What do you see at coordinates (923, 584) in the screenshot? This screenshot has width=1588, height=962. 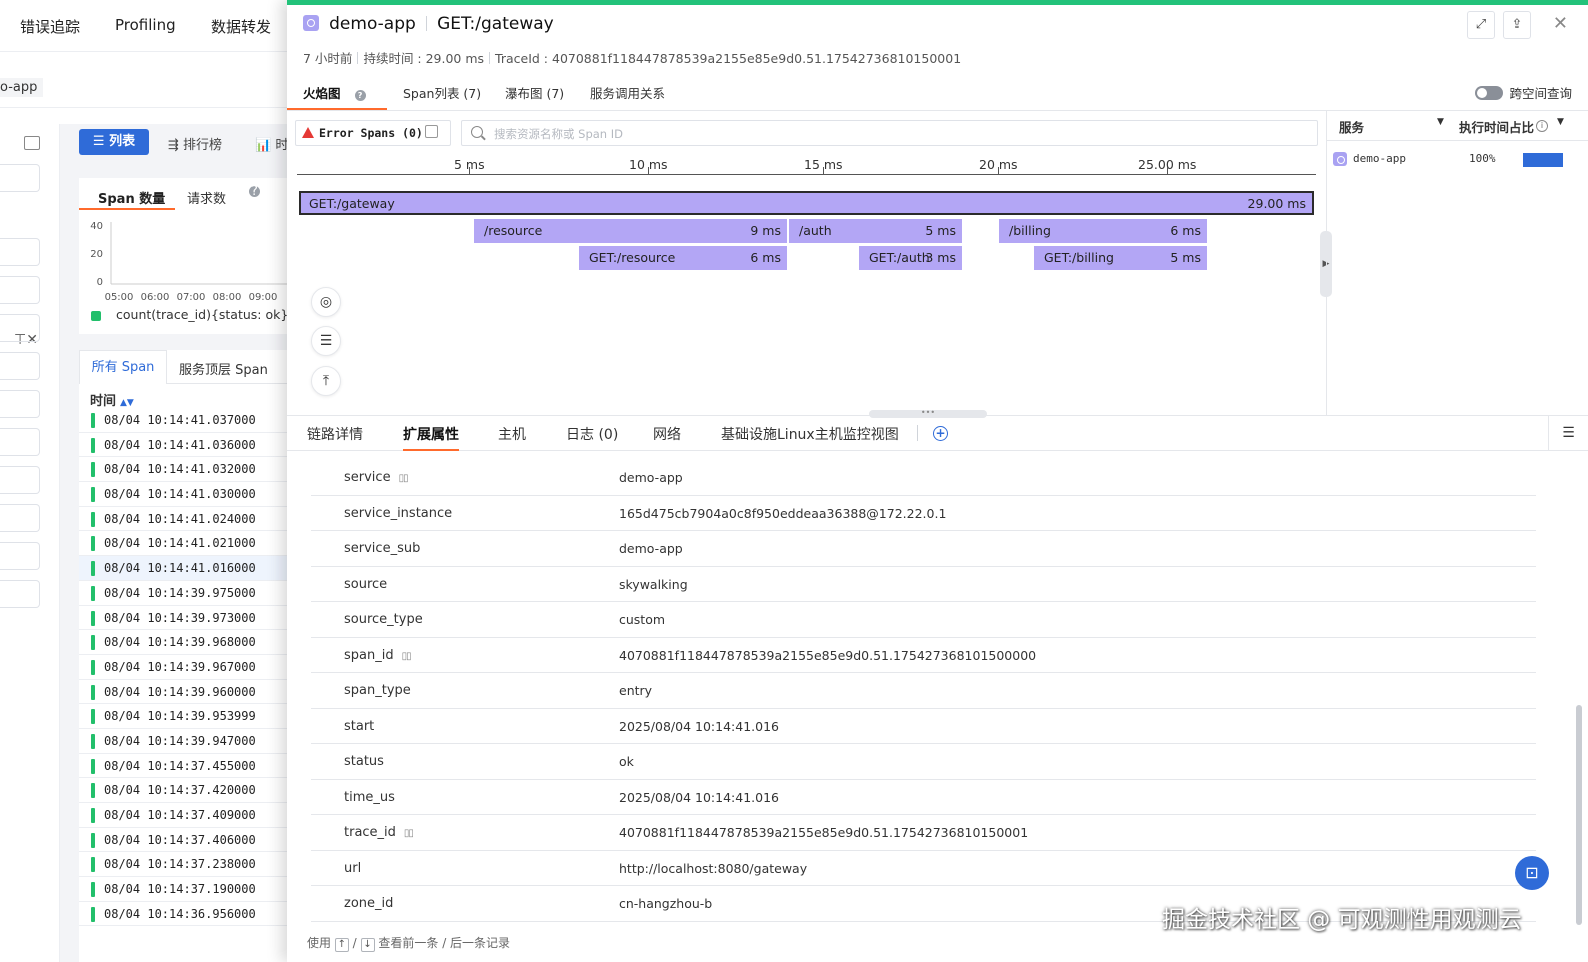 I see `attribute-row: source skywalking` at bounding box center [923, 584].